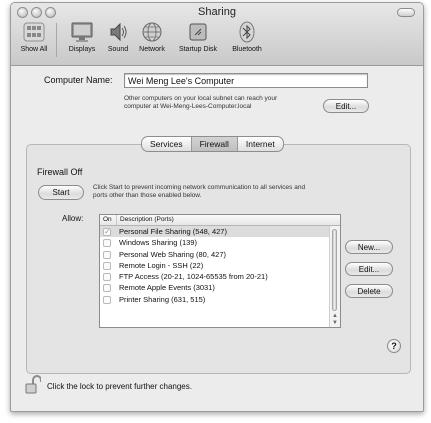 The width and height of the screenshot is (431, 423). Describe the element at coordinates (107, 232) in the screenshot. I see `service-checkbox: ✓` at that location.